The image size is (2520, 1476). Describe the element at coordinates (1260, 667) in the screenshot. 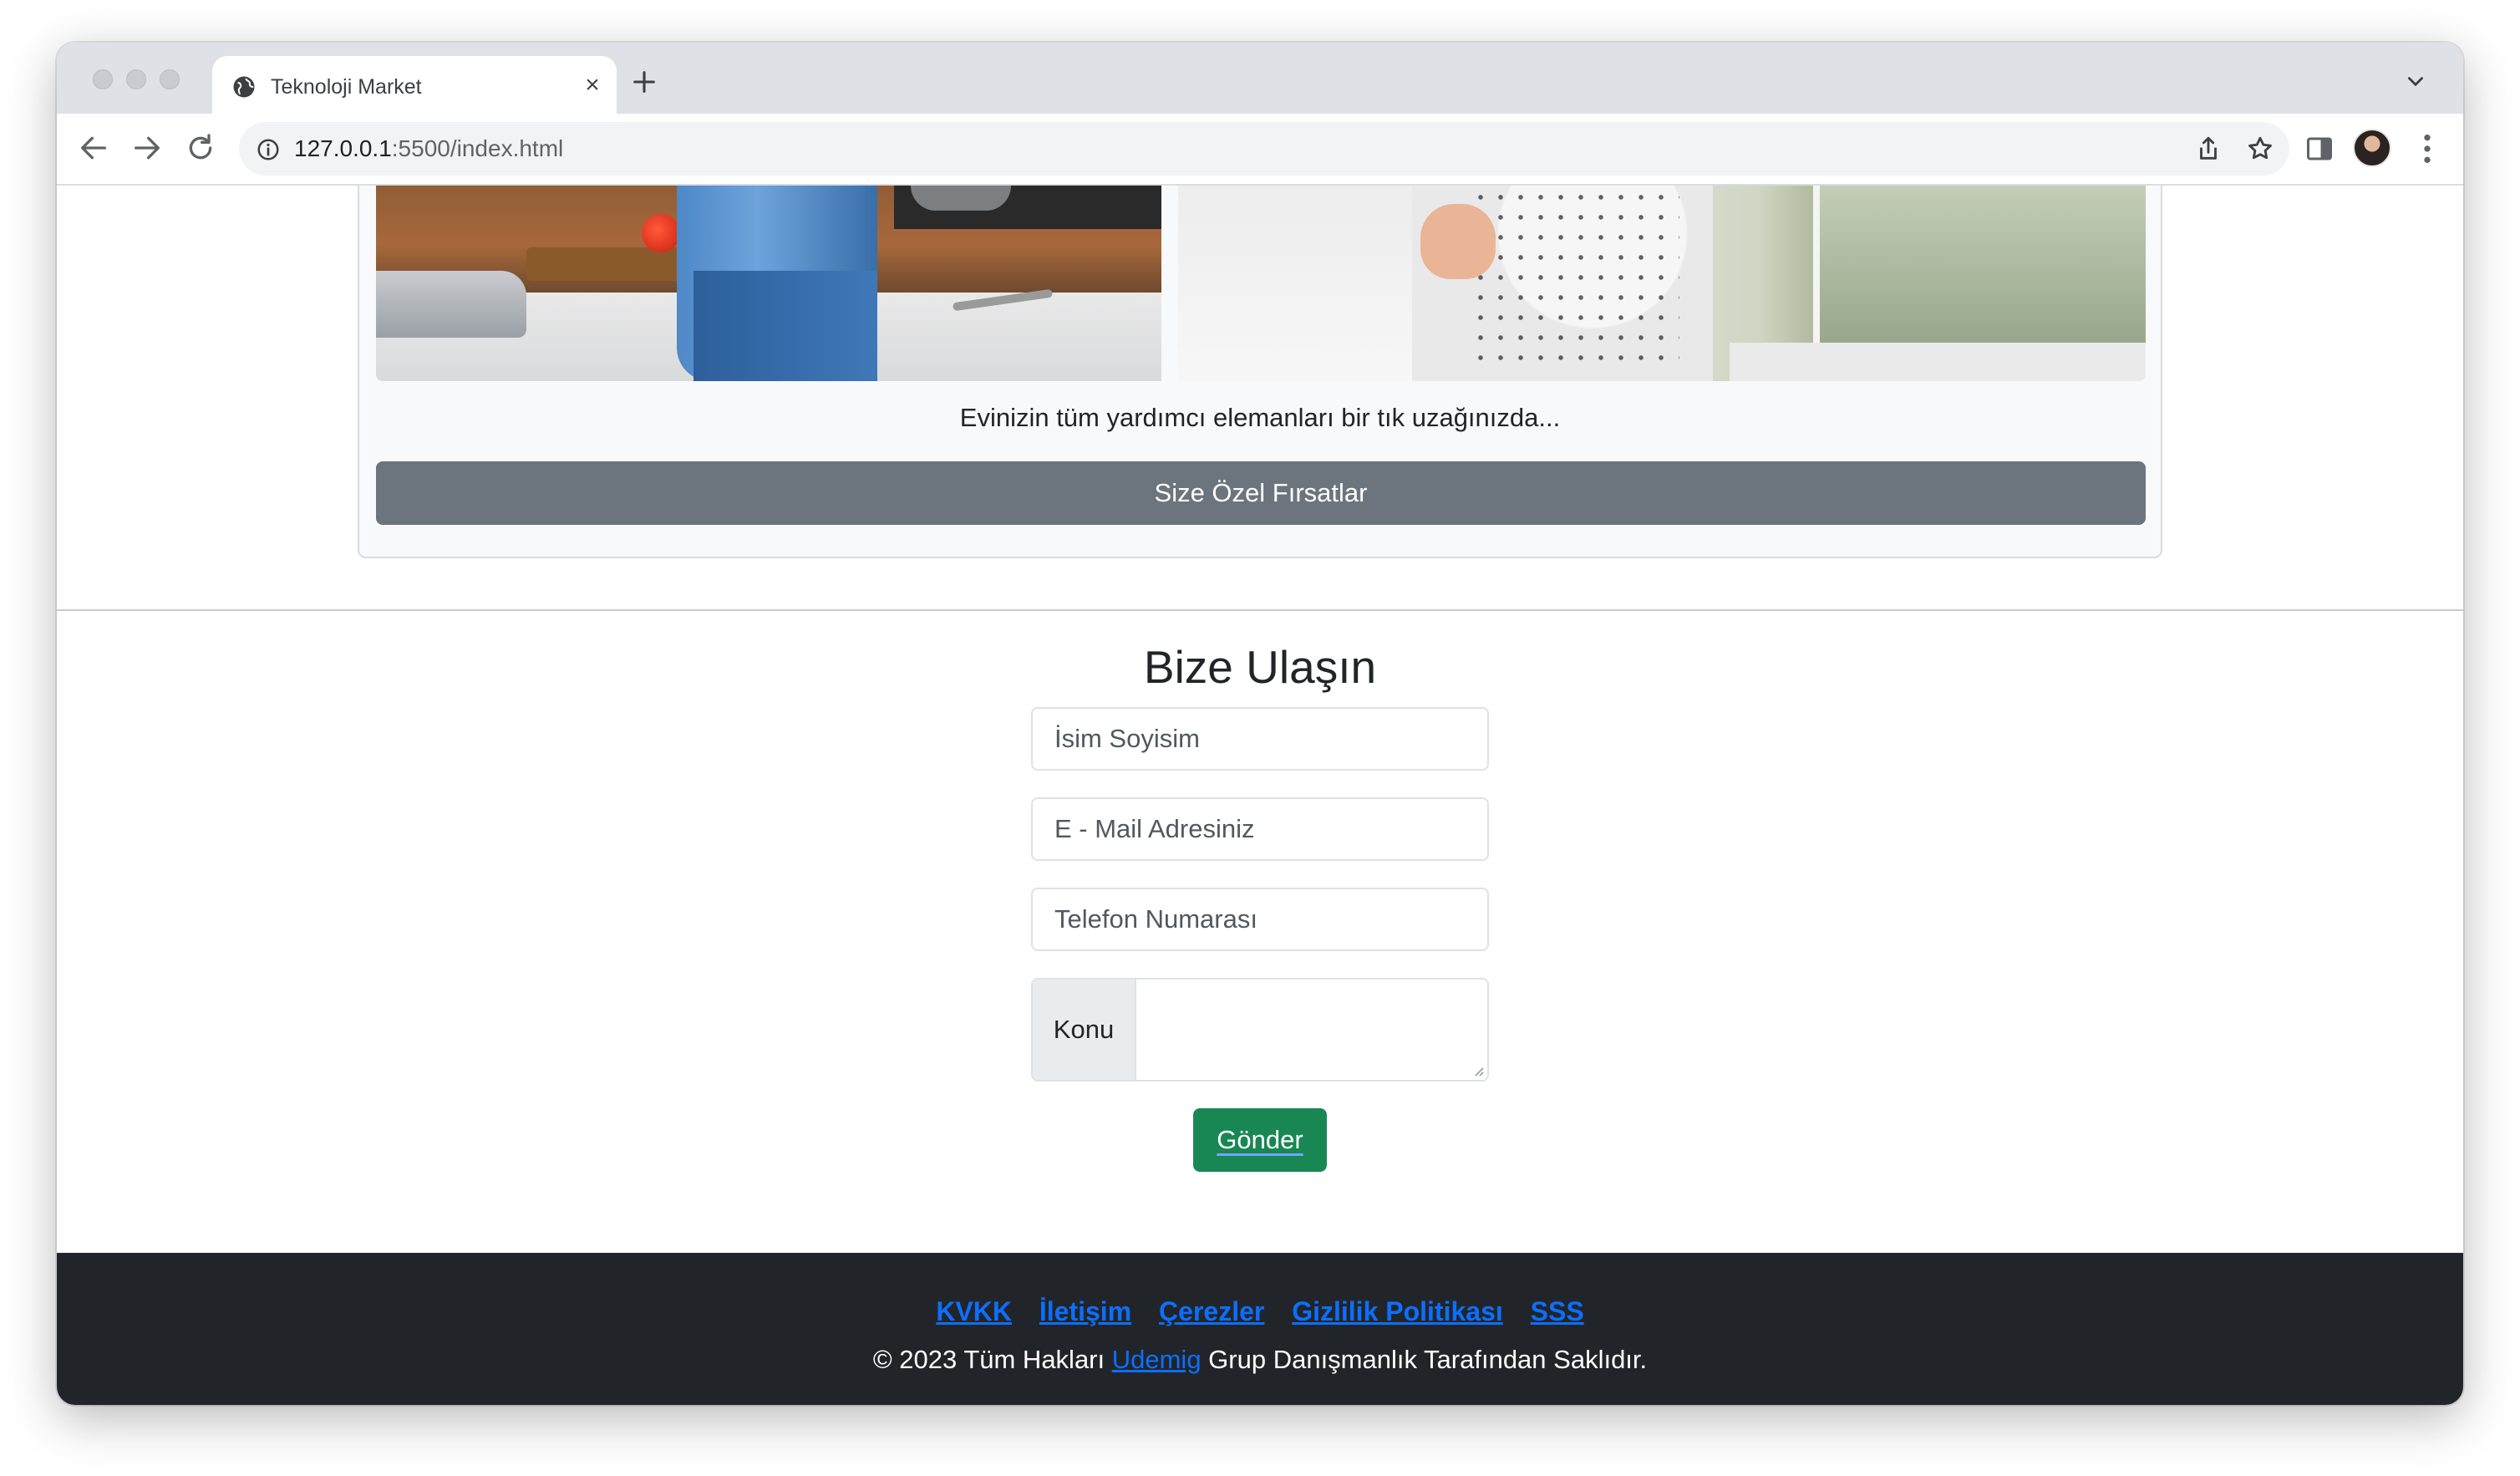

I see `contact-title: Bize Ulaşın` at that location.